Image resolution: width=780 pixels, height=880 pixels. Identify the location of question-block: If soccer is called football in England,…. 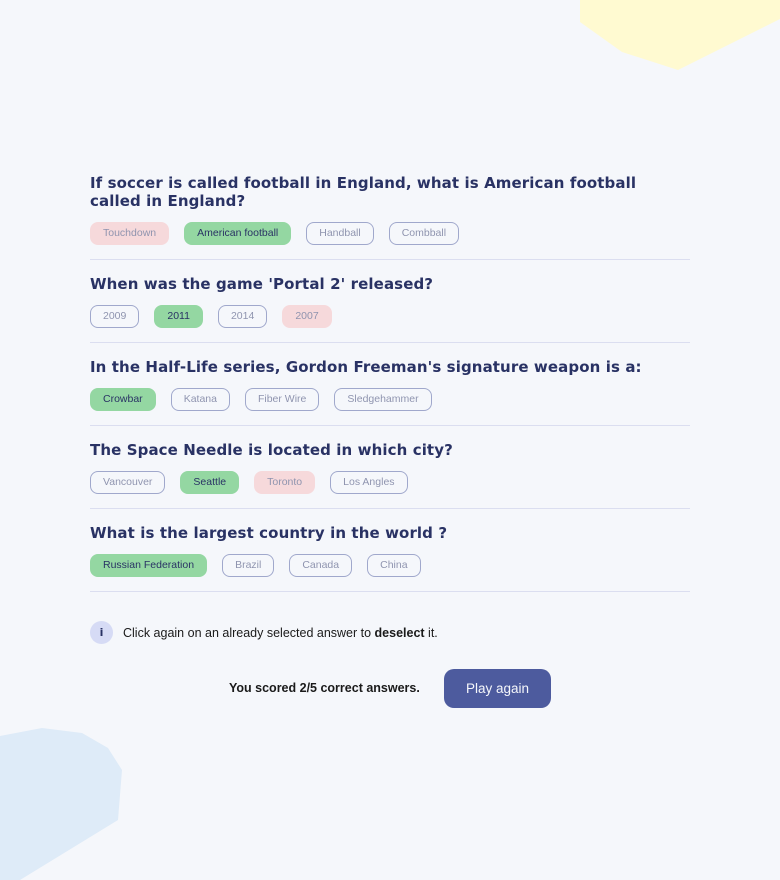
(390, 217).